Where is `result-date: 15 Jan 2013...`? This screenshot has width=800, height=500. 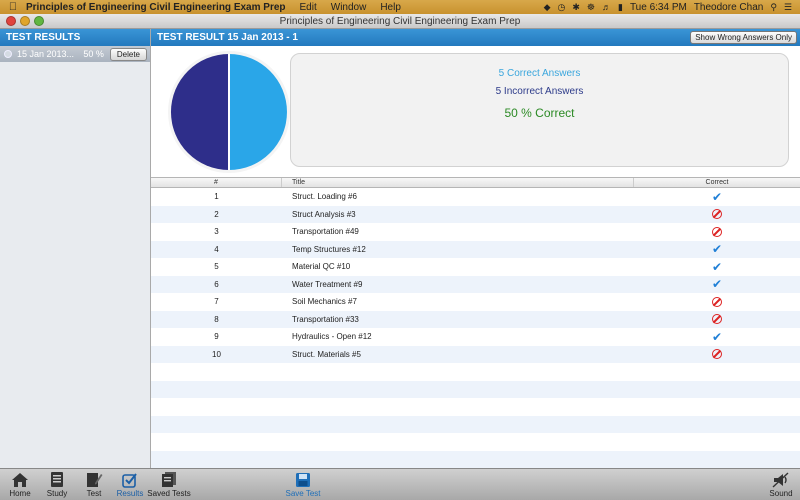 result-date: 15 Jan 2013... is located at coordinates (46, 54).